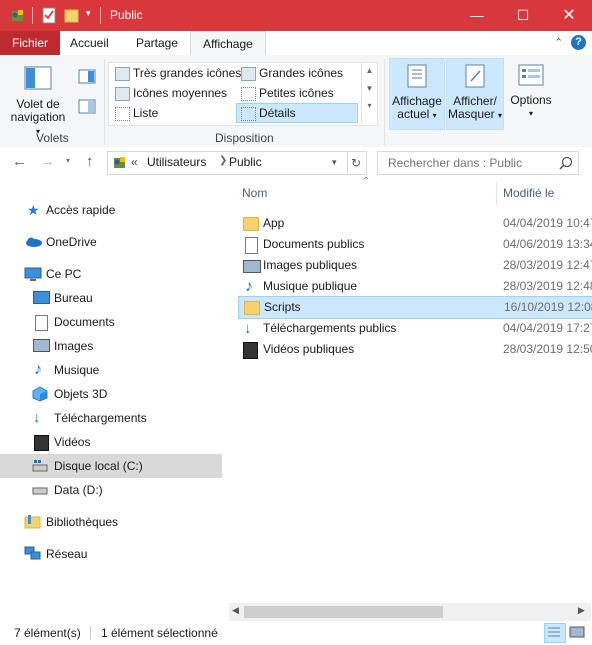 The image size is (592, 645). I want to click on minimize-button: —, so click(477, 15).